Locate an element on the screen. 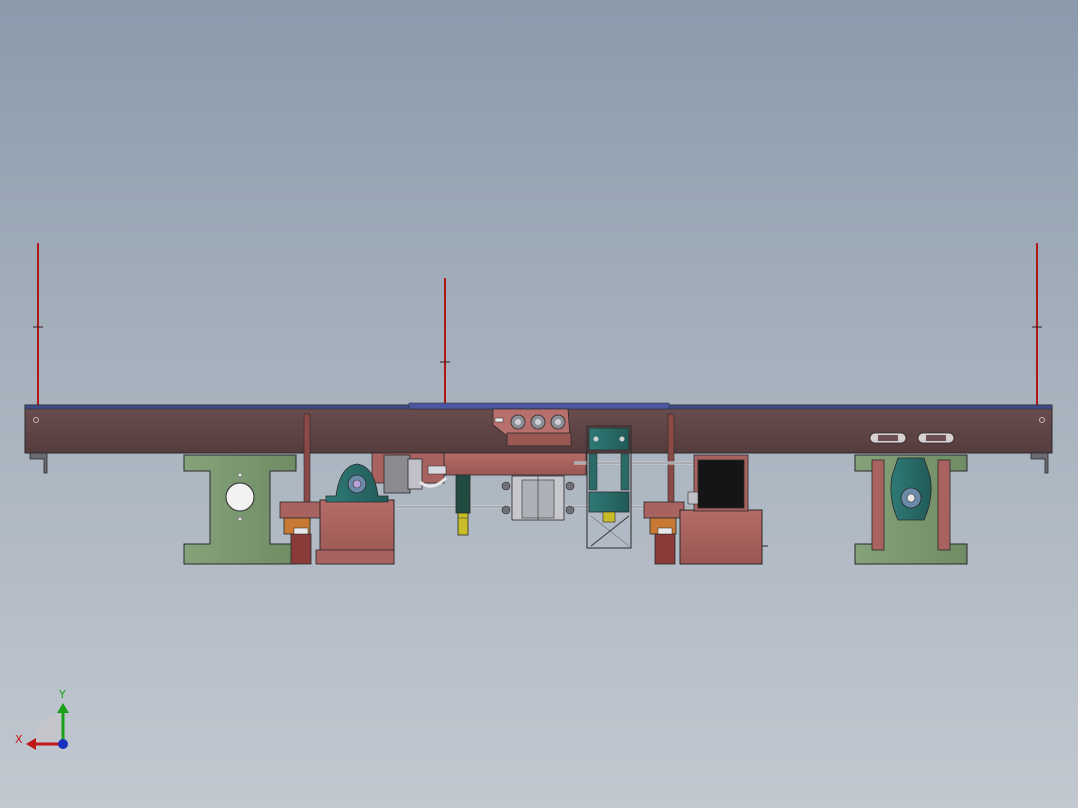 Image resolution: width=1078 pixels, height=808 pixels. sensor-rod-center is located at coordinates (445, 342).